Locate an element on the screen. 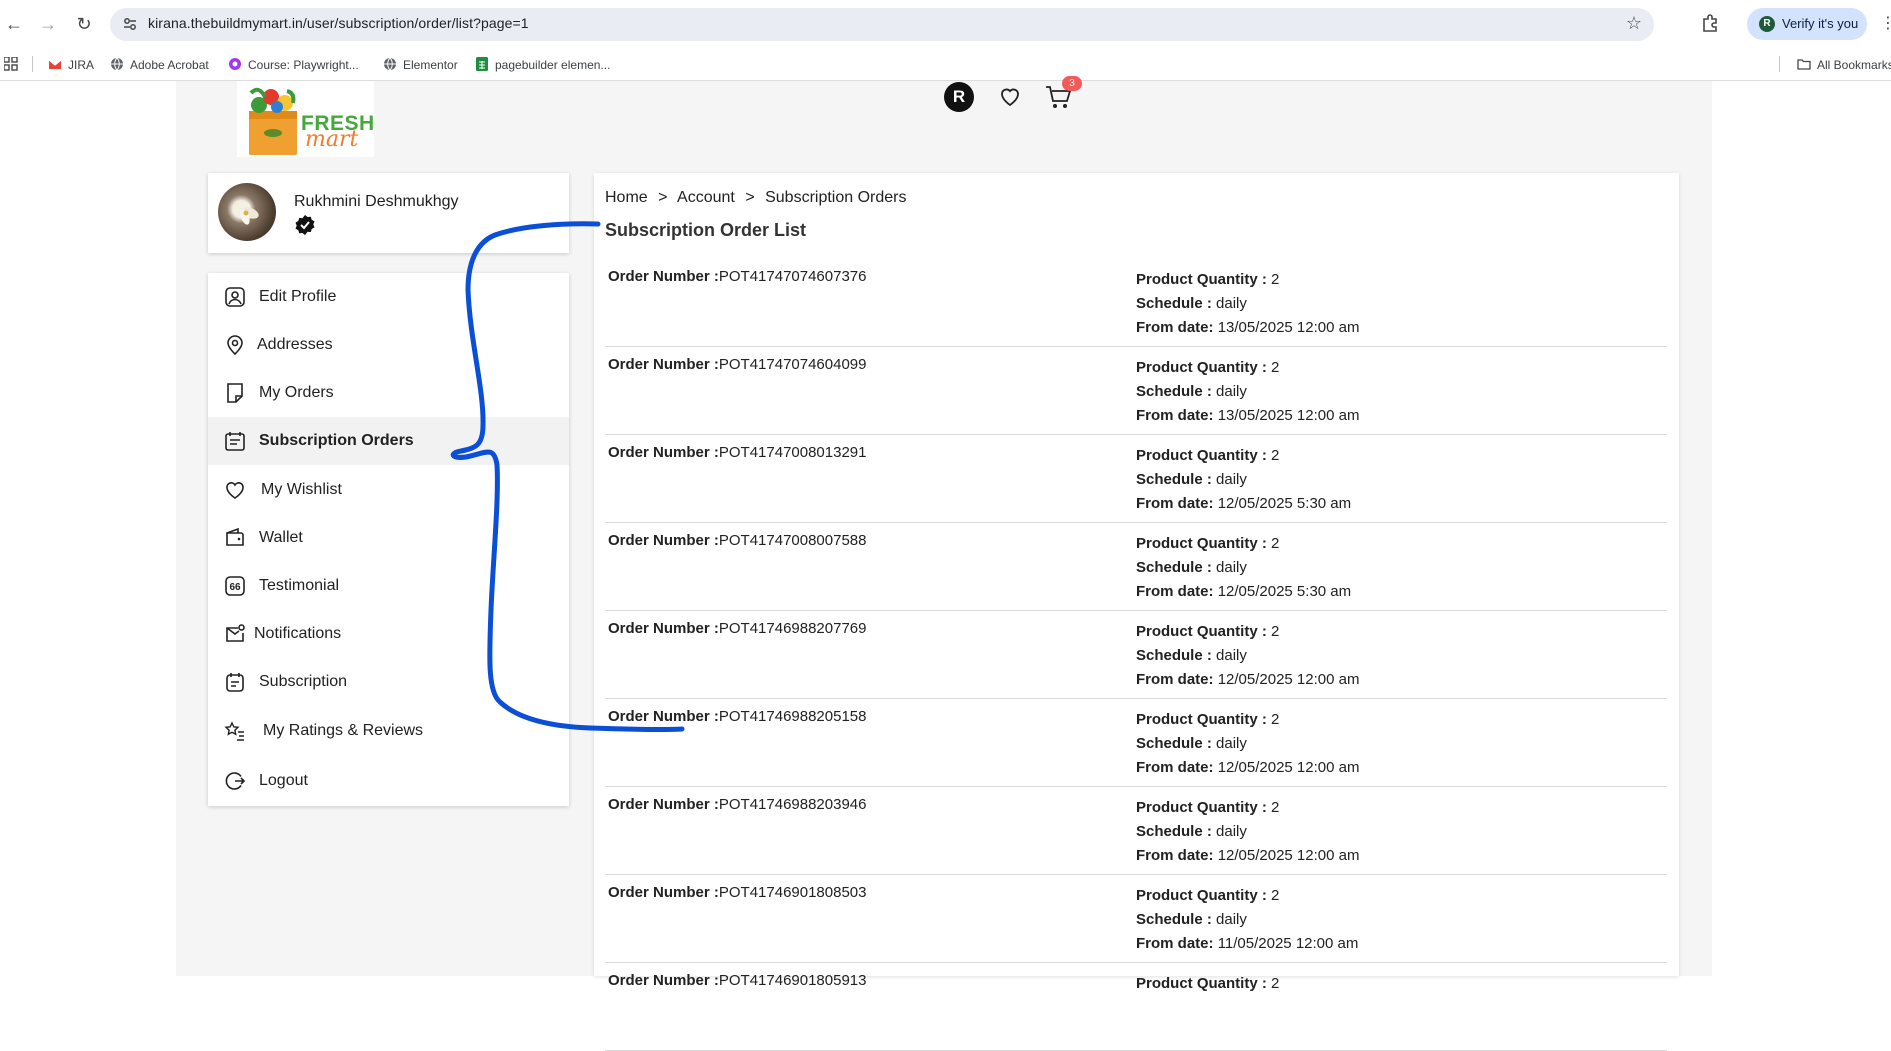  menu-item-notifications: Notifications is located at coordinates (388, 634).